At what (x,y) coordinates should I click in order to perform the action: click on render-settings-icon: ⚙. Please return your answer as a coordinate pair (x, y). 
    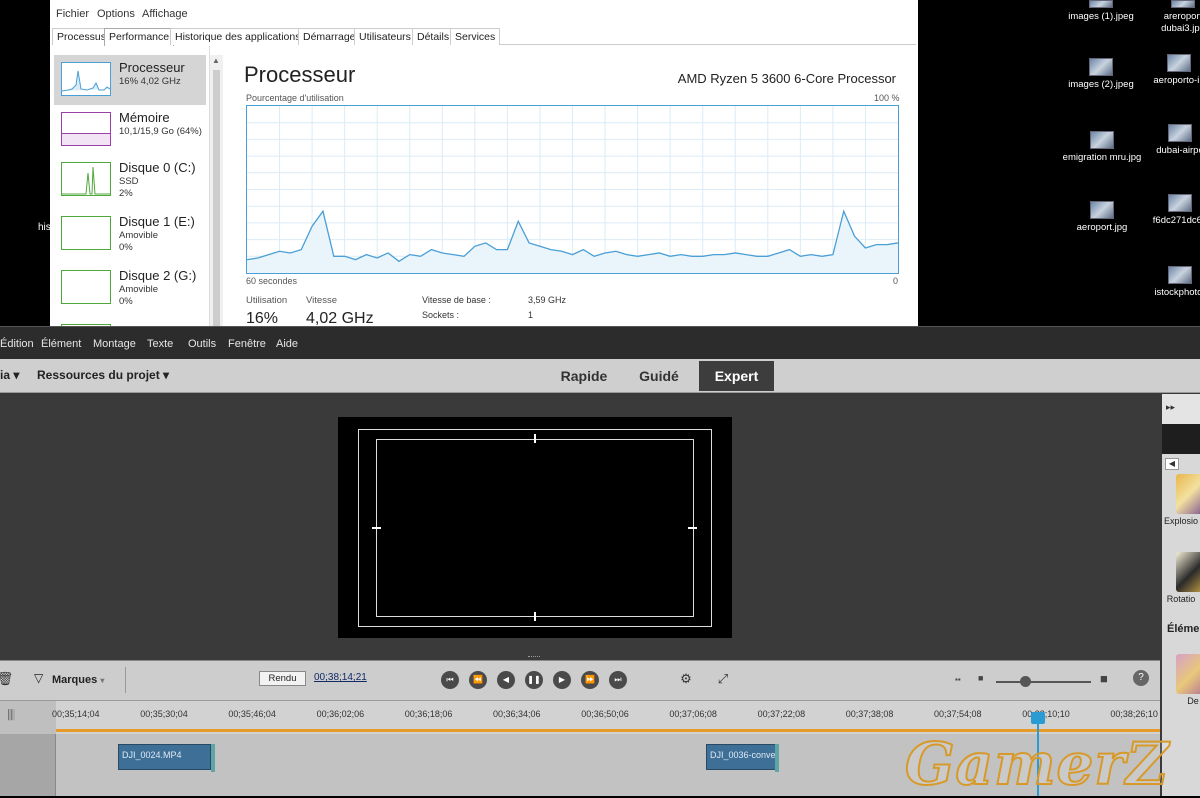
    Looking at the image, I should click on (686, 679).